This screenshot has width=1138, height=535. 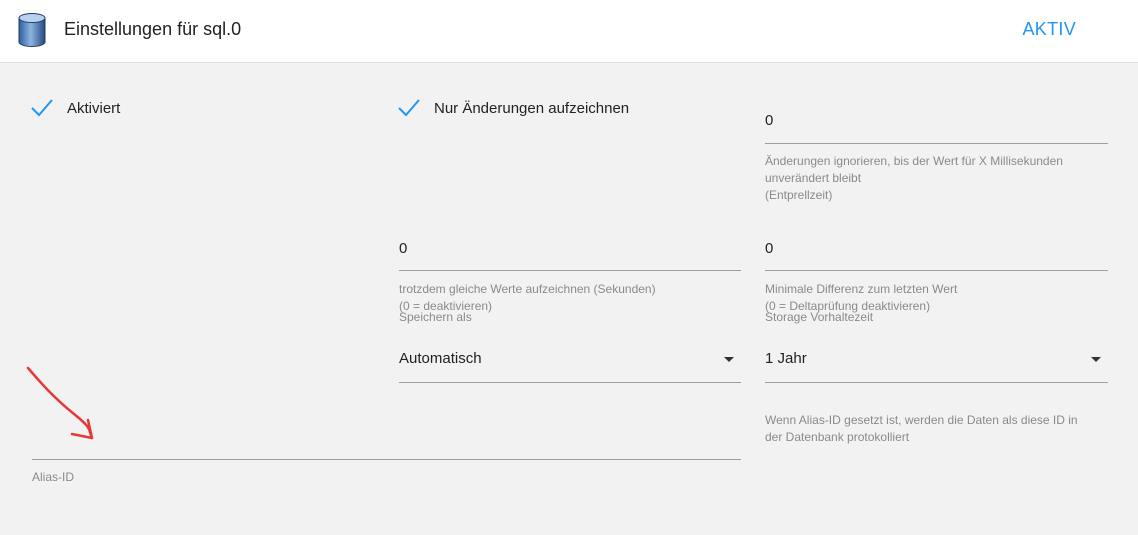 What do you see at coordinates (936, 270) in the screenshot?
I see `min-difference-underline` at bounding box center [936, 270].